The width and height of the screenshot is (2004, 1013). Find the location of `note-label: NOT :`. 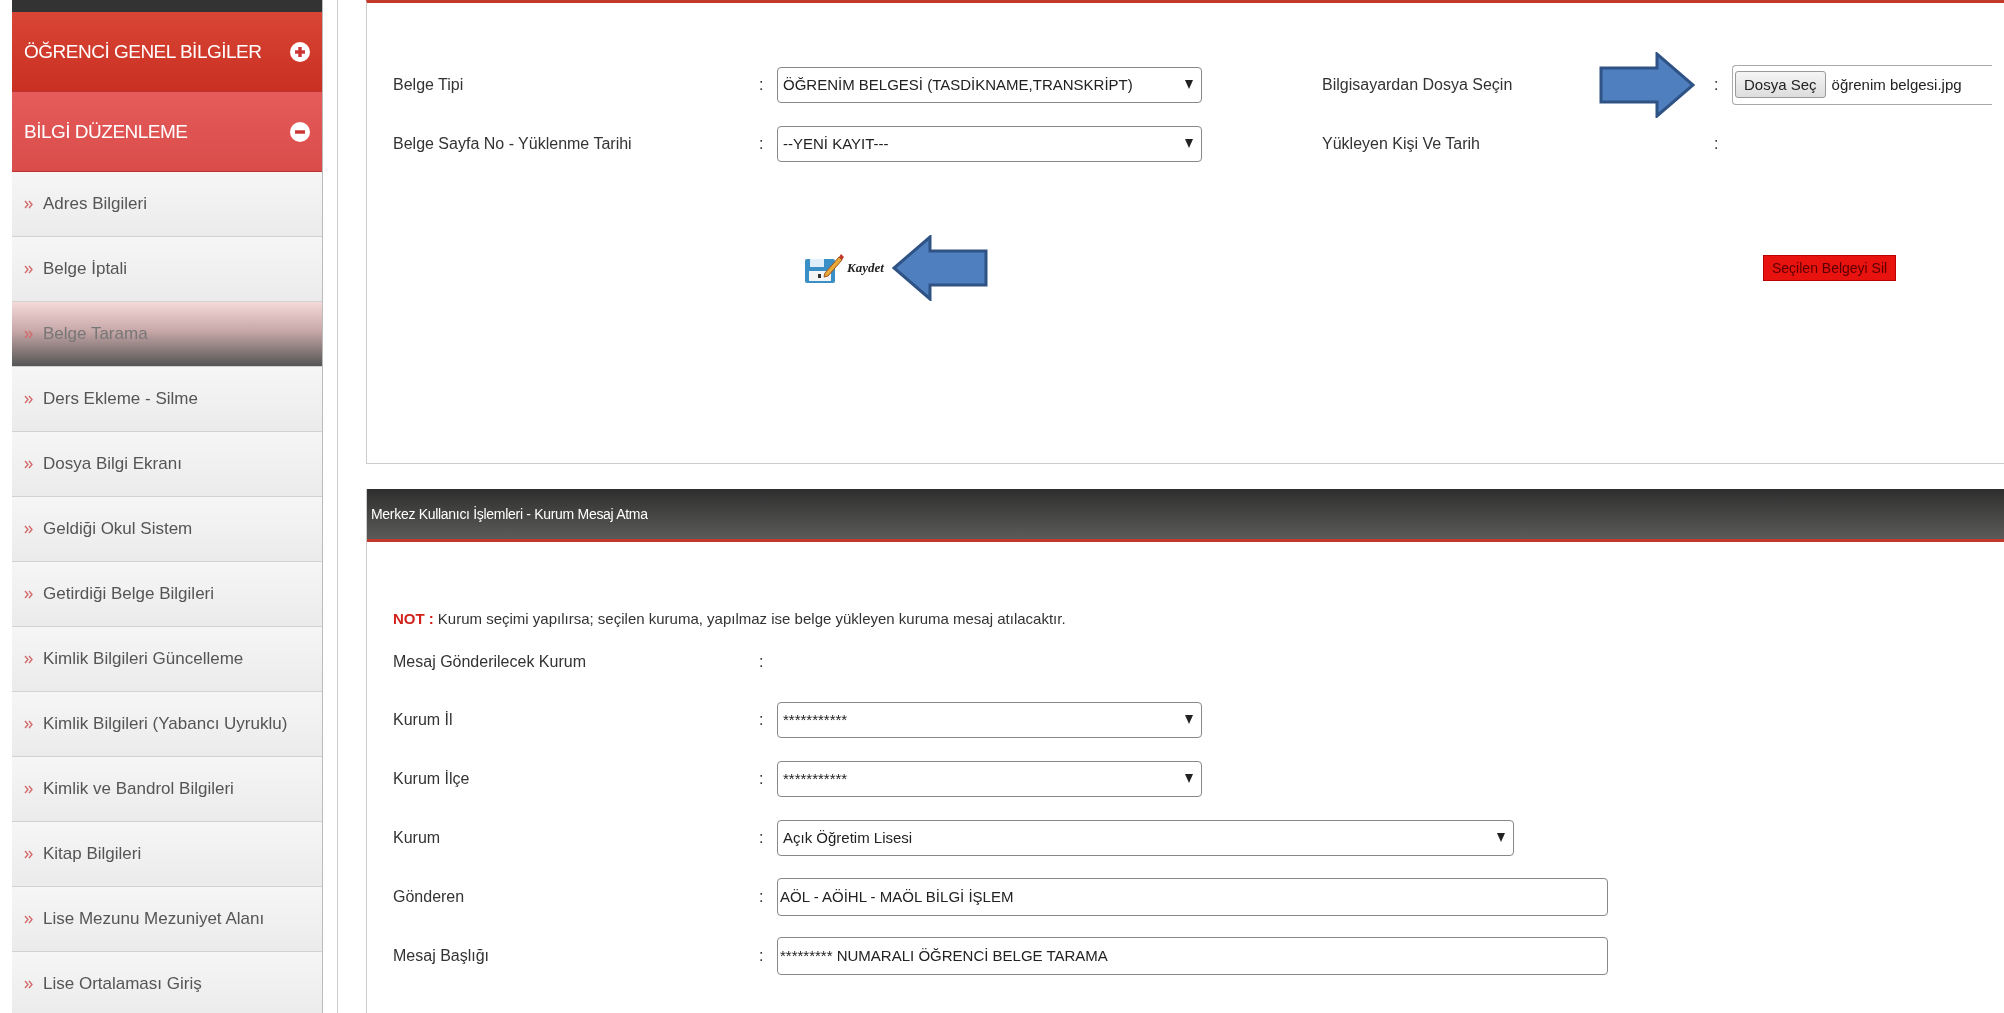

note-label: NOT : is located at coordinates (413, 618).